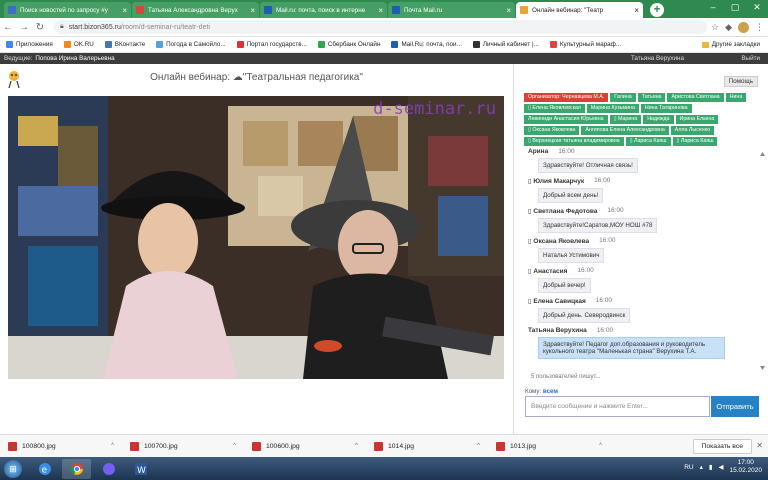 The height and width of the screenshot is (480, 768). Describe the element at coordinates (451, 10) in the screenshot. I see `tab-4: Почта Mail.ru ×` at that location.